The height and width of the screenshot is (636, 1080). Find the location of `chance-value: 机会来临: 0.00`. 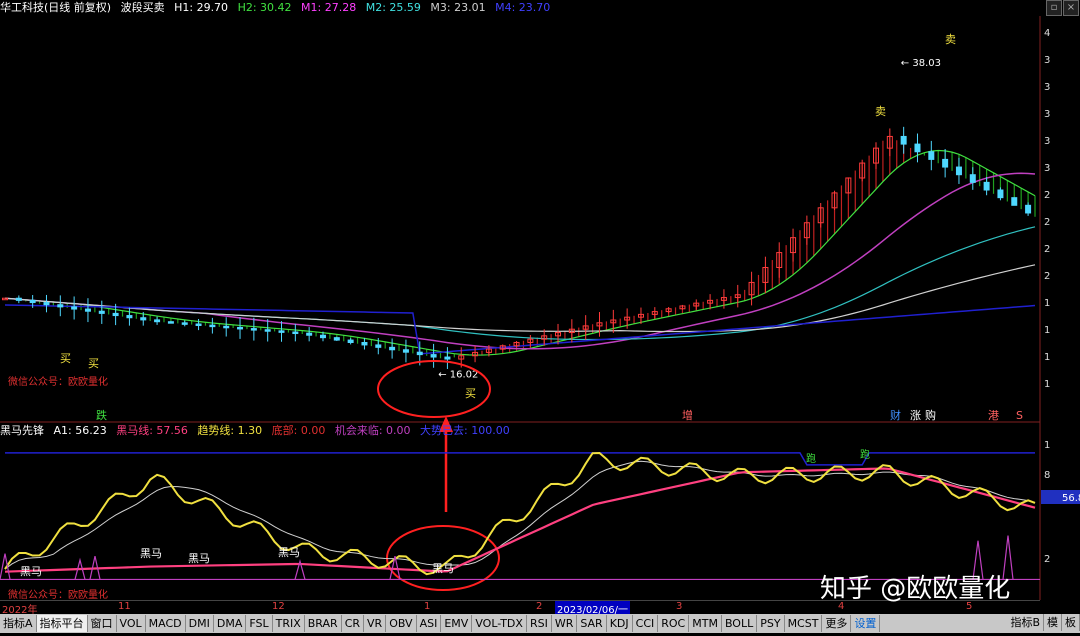

chance-value: 机会来临: 0.00 is located at coordinates (372, 430).